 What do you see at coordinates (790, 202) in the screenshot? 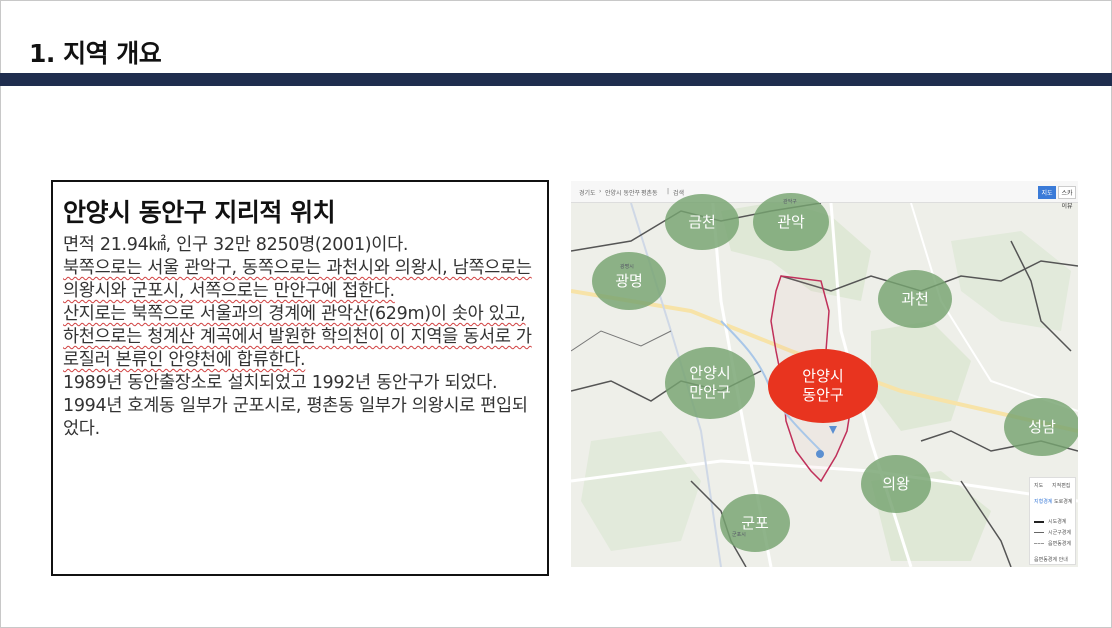
I see `region-gwanak-sublabel: 관악구` at bounding box center [790, 202].